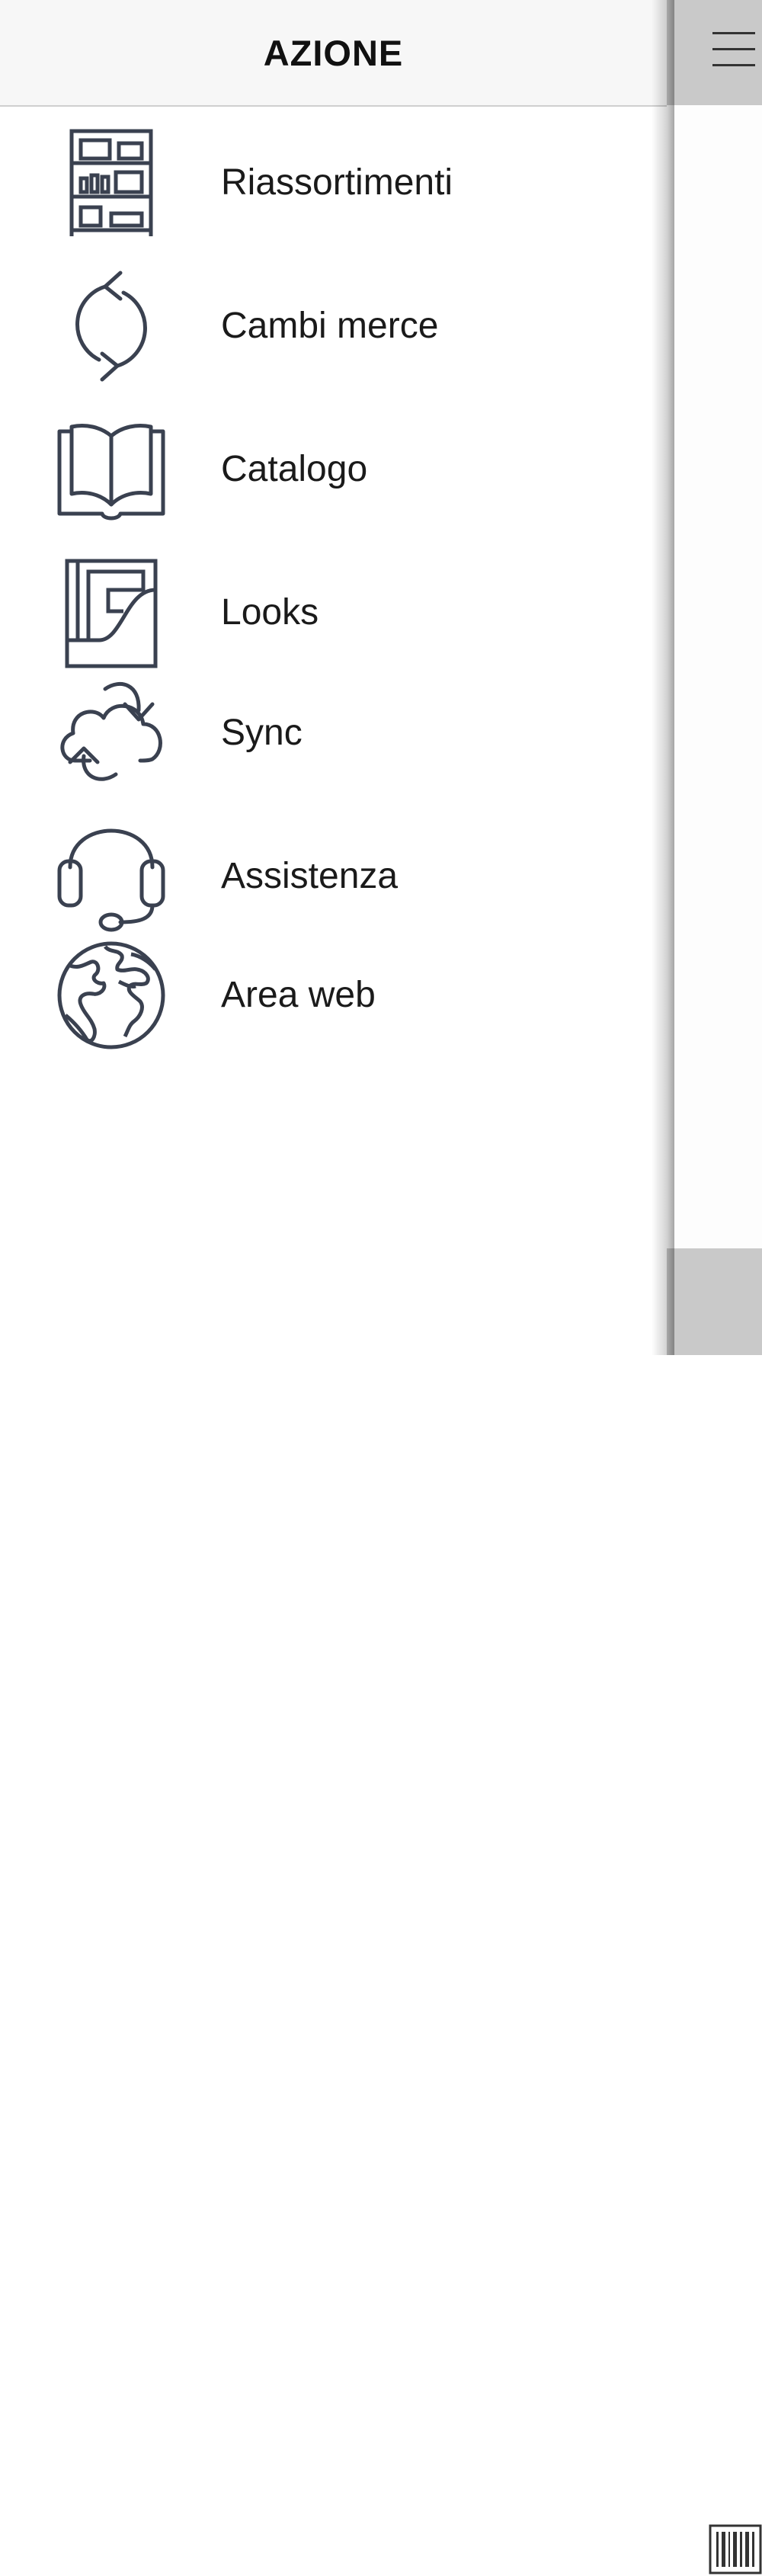 This screenshot has width=762, height=2576. I want to click on menu-item-assistenza: Assistenza, so click(333, 876).